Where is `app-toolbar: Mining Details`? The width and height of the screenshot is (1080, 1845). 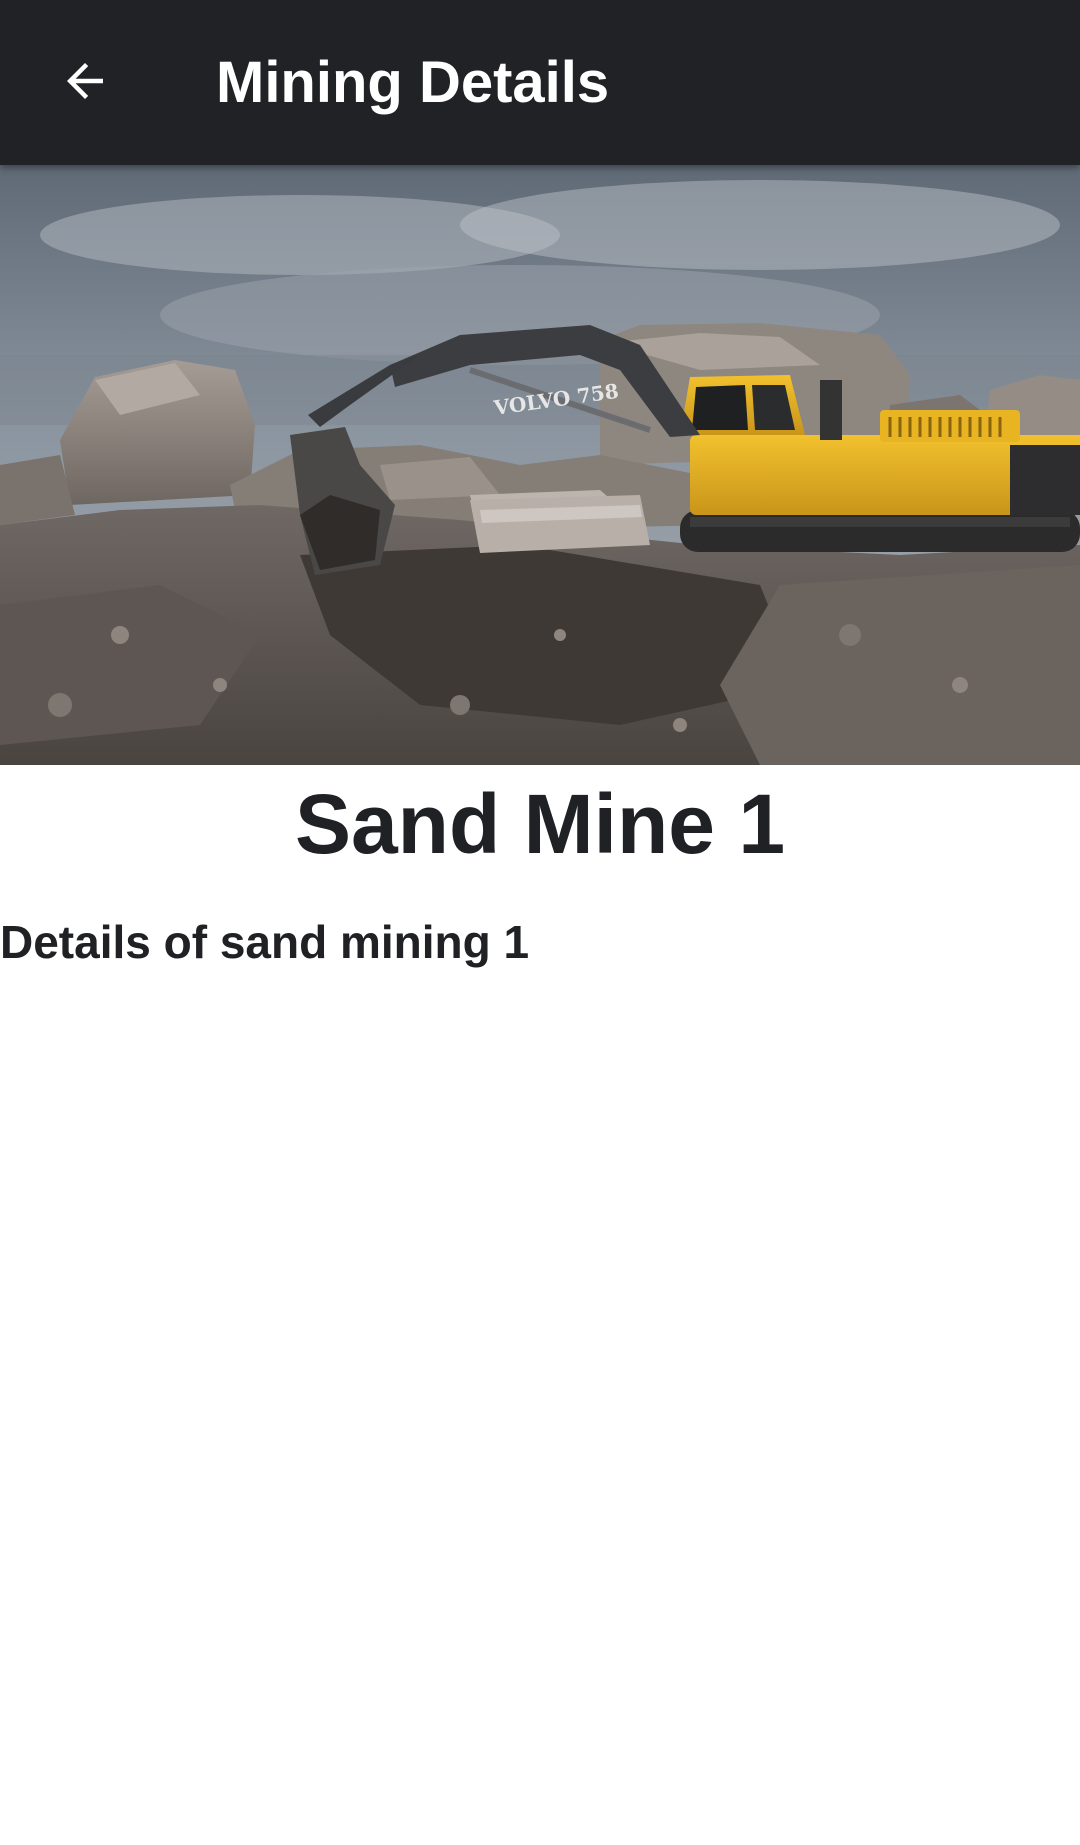 app-toolbar: Mining Details is located at coordinates (540, 82).